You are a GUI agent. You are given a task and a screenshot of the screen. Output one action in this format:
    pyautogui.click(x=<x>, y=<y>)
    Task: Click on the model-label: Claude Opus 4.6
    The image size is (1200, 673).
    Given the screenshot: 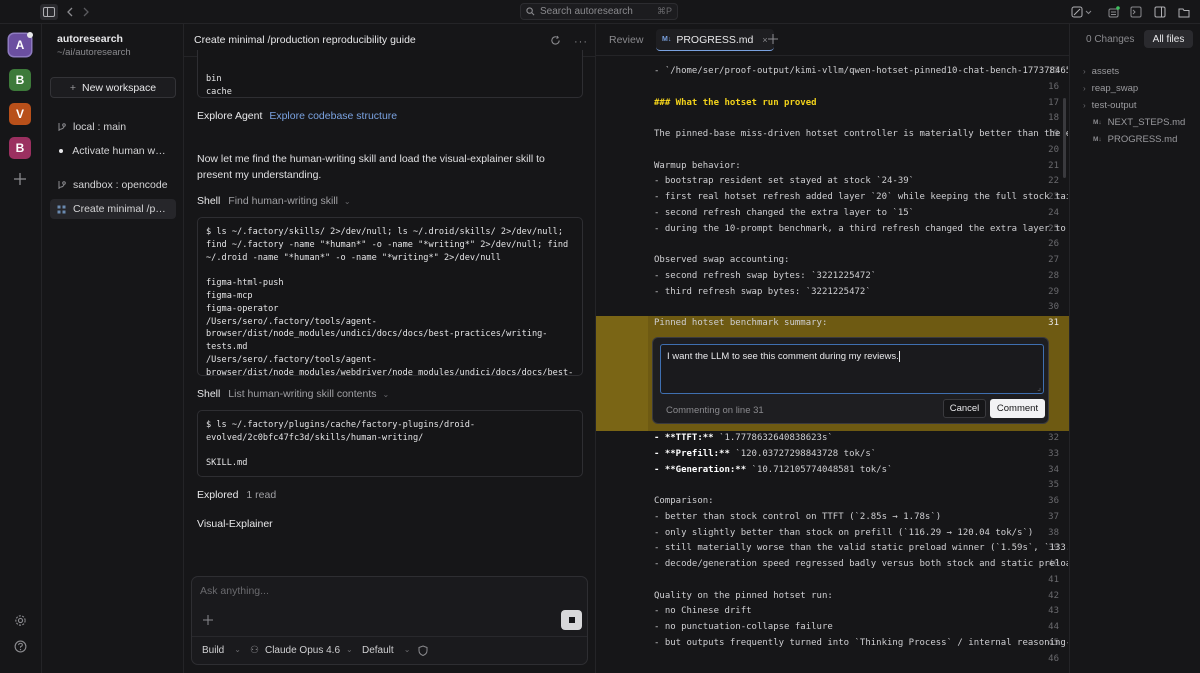 What is the action you would take?
    pyautogui.click(x=302, y=650)
    